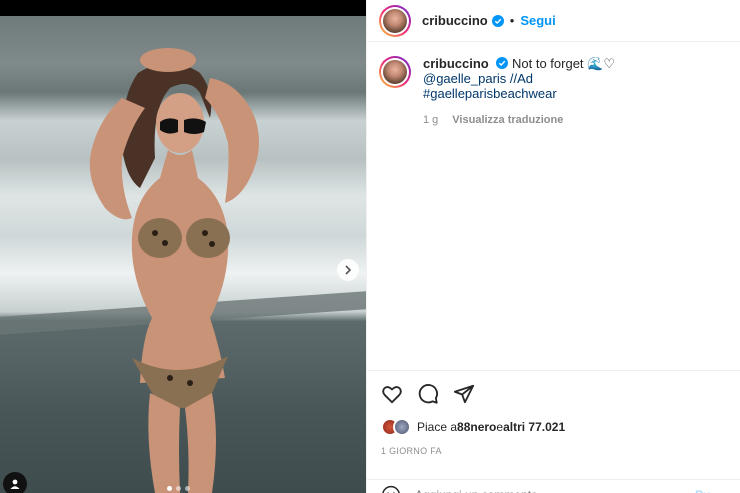 The image size is (740, 493). Describe the element at coordinates (455, 20) in the screenshot. I see `header-username: cribuccino` at that location.